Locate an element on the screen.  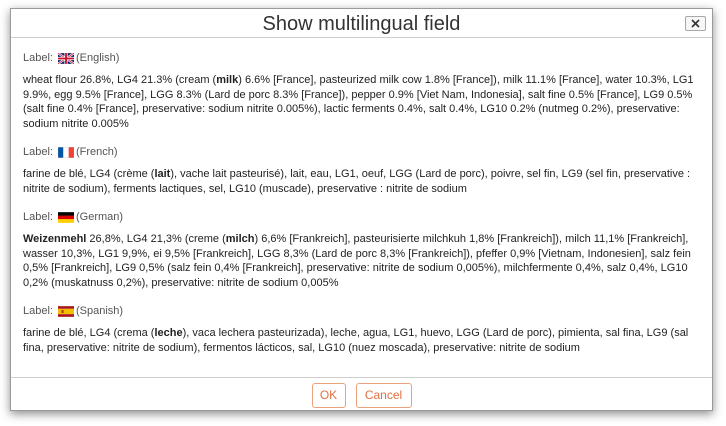
allergen-text: milch is located at coordinates (240, 239).